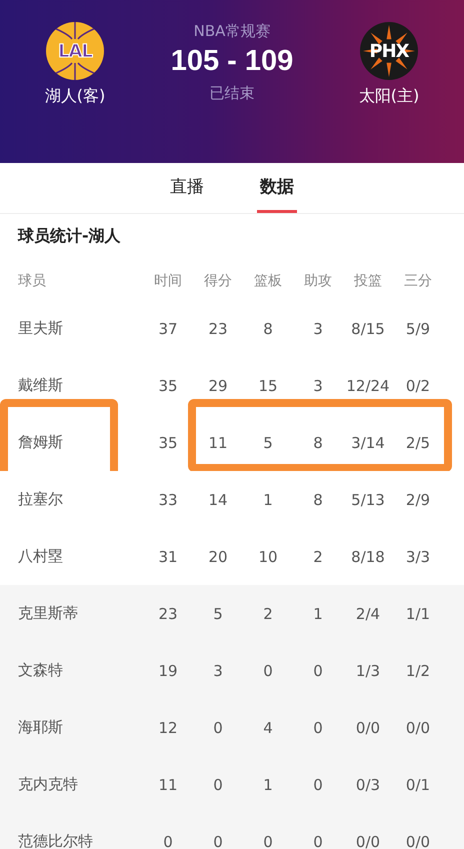 The height and width of the screenshot is (849, 464). Describe the element at coordinates (368, 671) in the screenshot. I see `stat-cell-text: 1/3` at that location.